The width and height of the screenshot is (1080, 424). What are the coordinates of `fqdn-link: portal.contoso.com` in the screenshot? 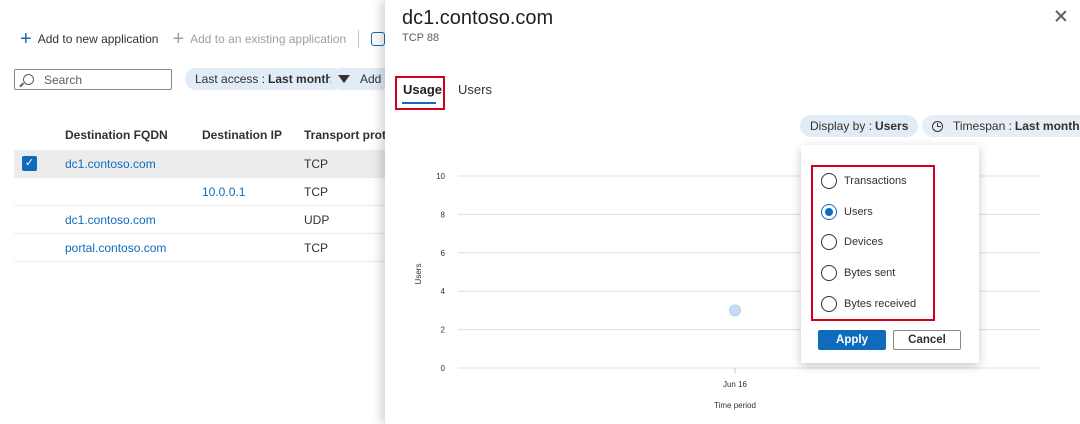 It's located at (133, 248).